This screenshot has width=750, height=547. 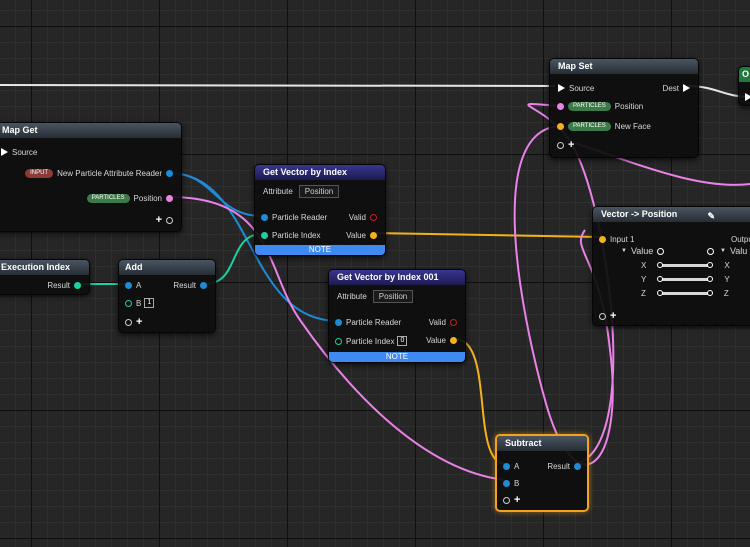 What do you see at coordinates (622, 239) in the screenshot?
I see `input-1-label: Input 1` at bounding box center [622, 239].